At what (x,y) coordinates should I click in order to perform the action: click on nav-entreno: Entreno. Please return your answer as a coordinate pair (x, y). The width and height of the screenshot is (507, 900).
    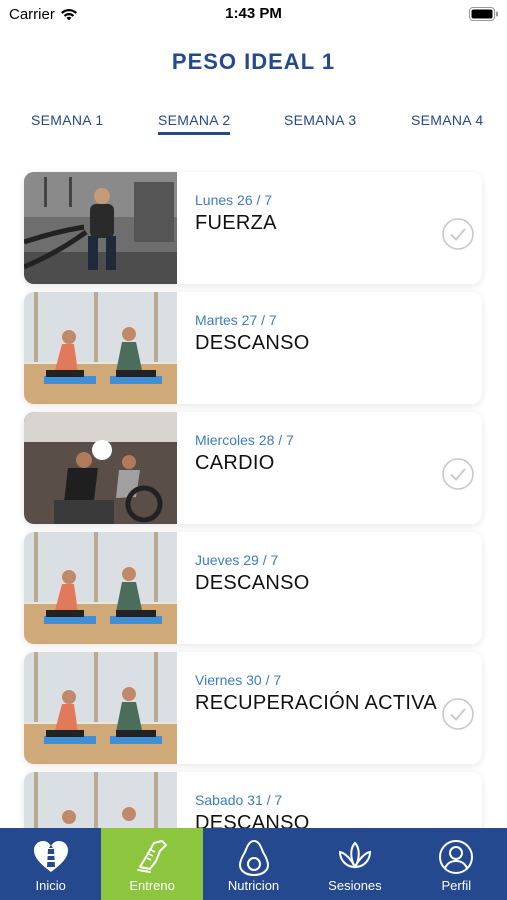
    Looking at the image, I should click on (152, 864).